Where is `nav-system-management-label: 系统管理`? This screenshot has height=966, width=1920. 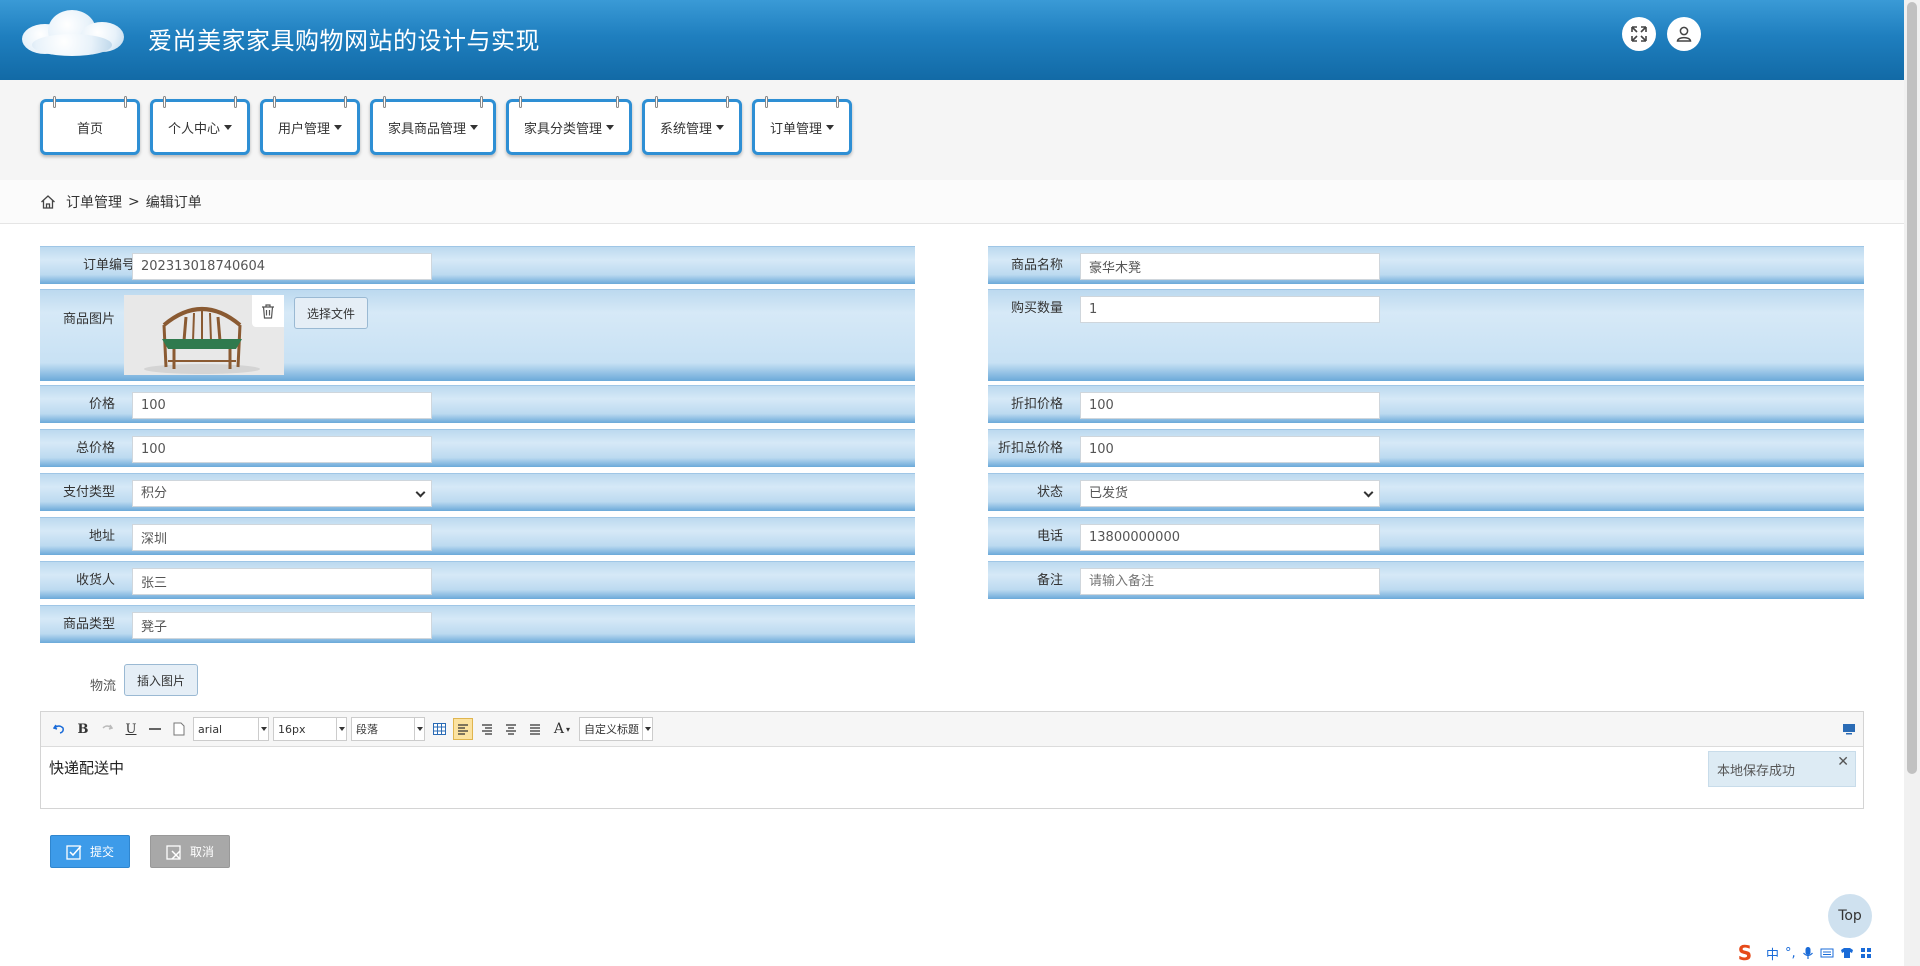
nav-system-management-label: 系统管理 is located at coordinates (685, 129).